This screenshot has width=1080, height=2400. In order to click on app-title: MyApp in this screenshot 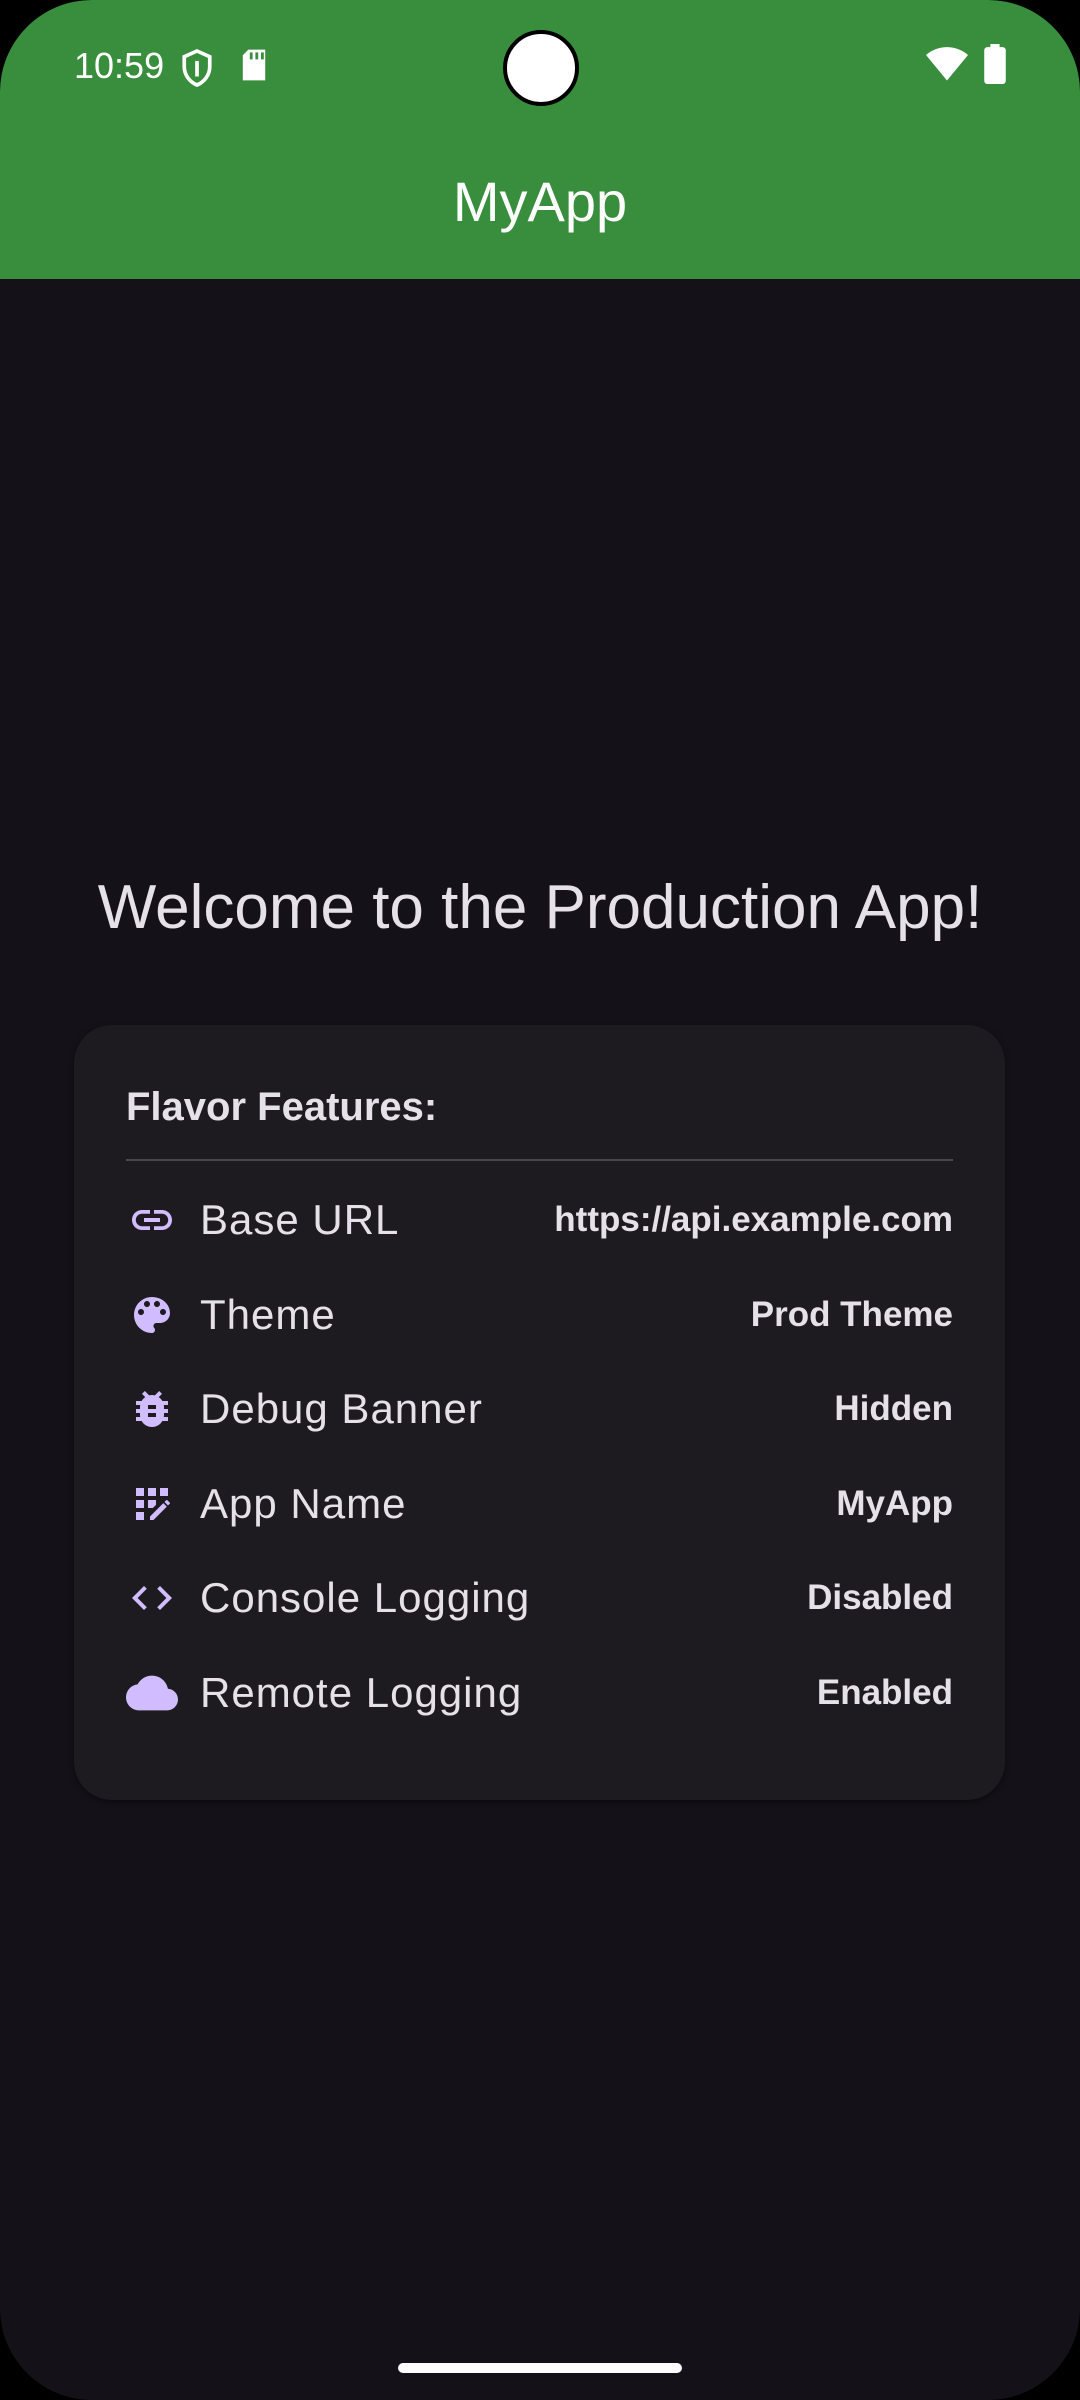, I will do `click(540, 201)`.